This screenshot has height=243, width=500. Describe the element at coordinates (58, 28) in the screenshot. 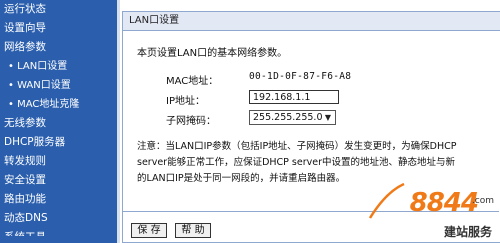

I see `sidebar-item-setup-wizard: 设置向导` at that location.